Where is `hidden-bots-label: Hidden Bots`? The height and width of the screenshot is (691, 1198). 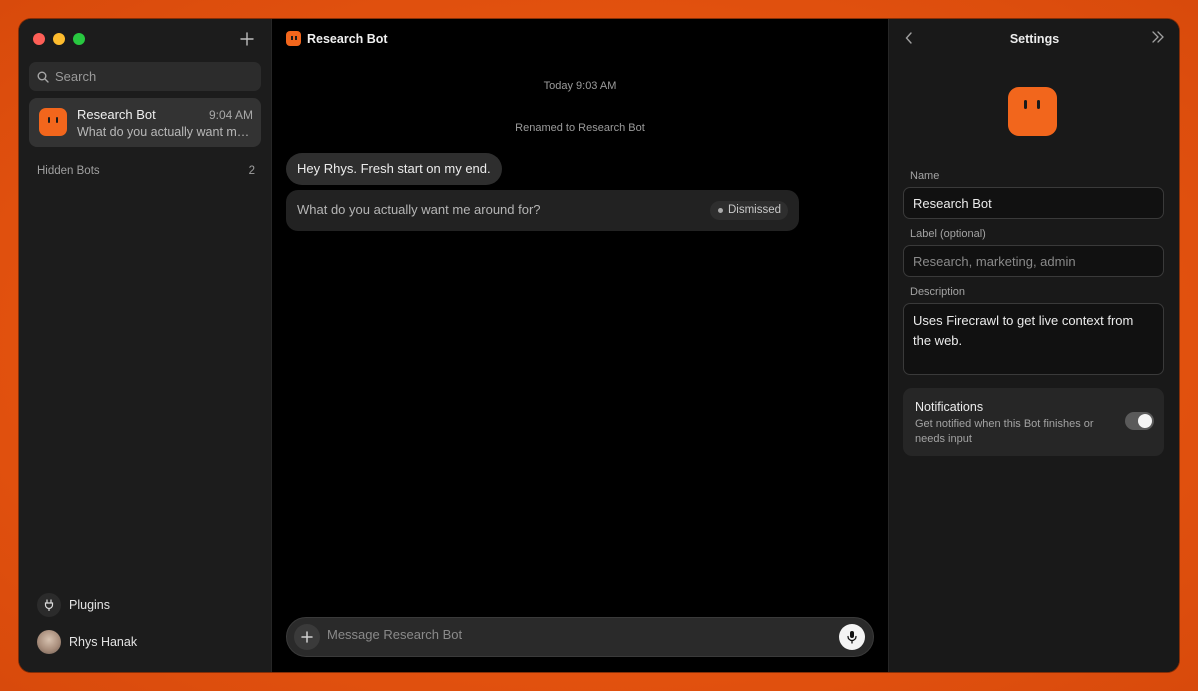 hidden-bots-label: Hidden Bots is located at coordinates (68, 171).